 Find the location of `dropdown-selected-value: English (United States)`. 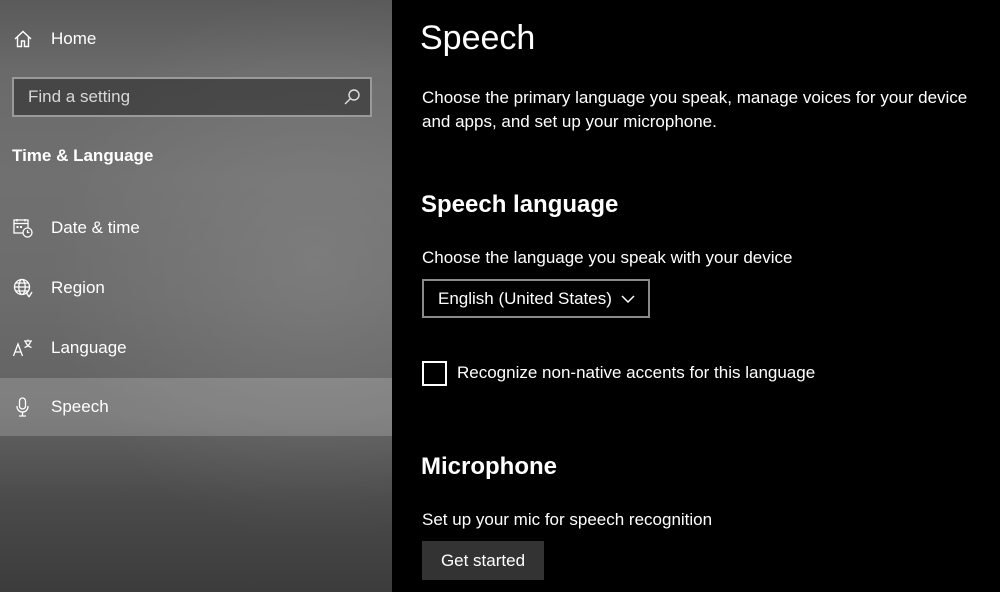

dropdown-selected-value: English (United States) is located at coordinates (525, 298).